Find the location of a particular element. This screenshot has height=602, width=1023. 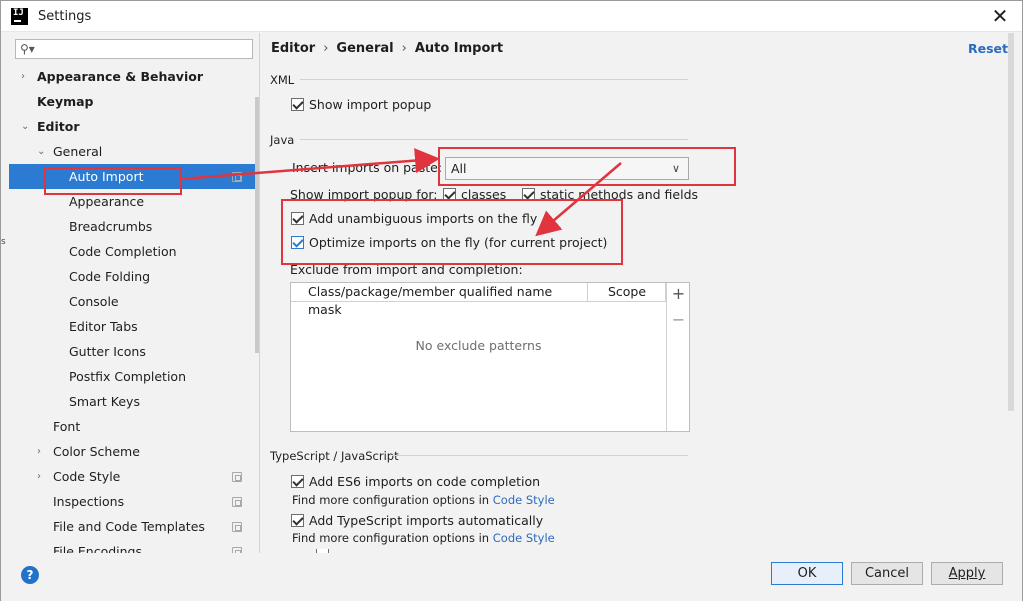

breadcrumb-item: Auto Import is located at coordinates (459, 48).